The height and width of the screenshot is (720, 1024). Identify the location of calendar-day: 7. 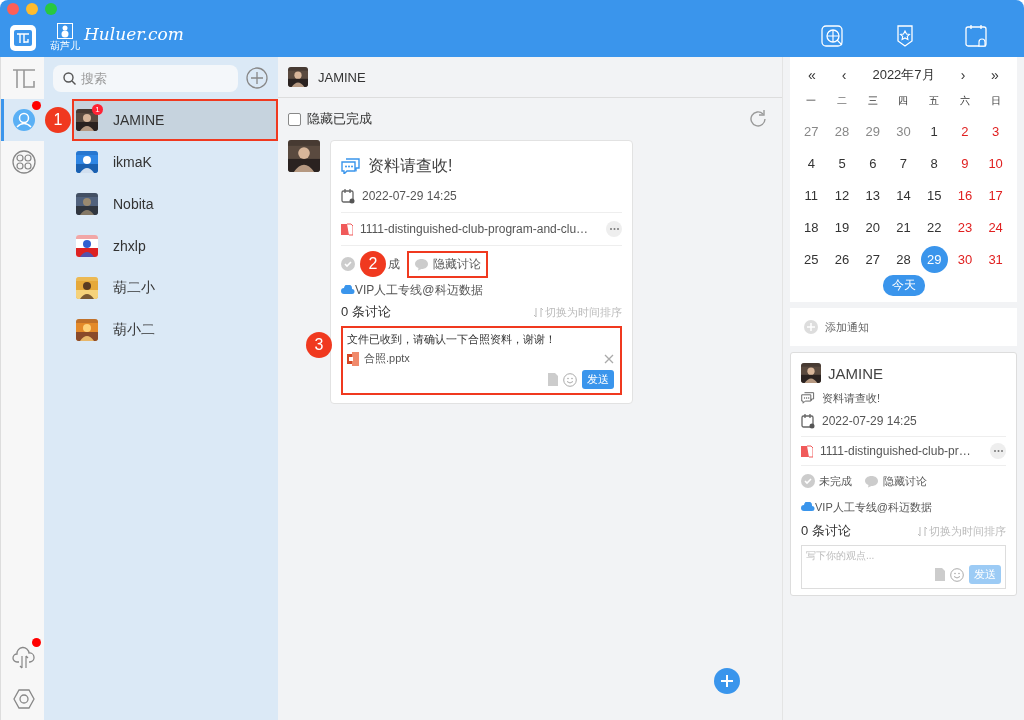
(903, 163).